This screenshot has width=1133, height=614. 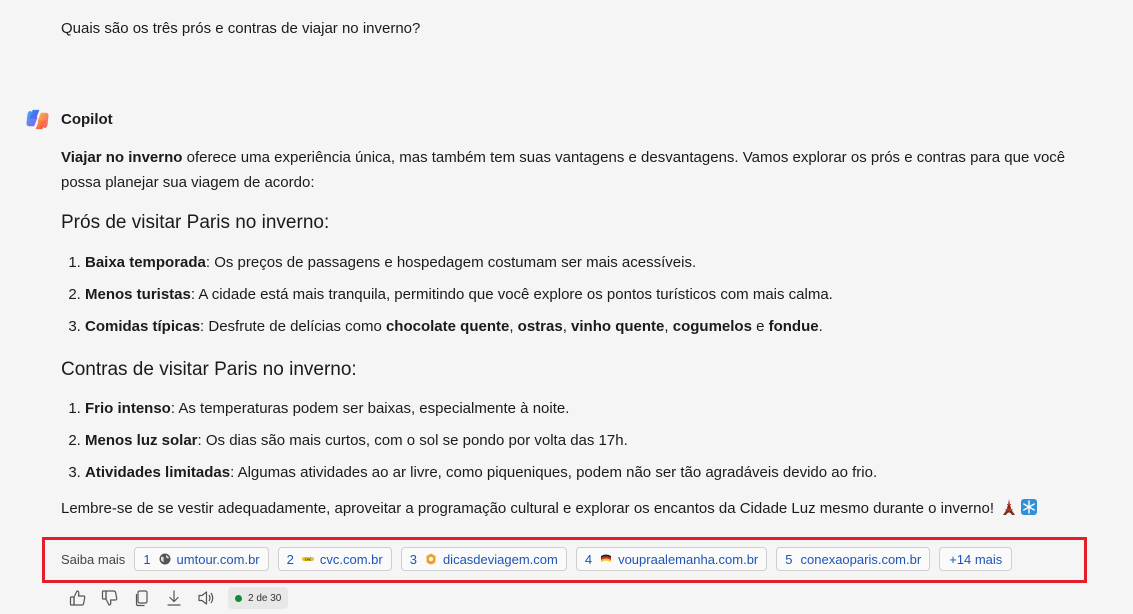 I want to click on source-number: 5, so click(x=789, y=559).